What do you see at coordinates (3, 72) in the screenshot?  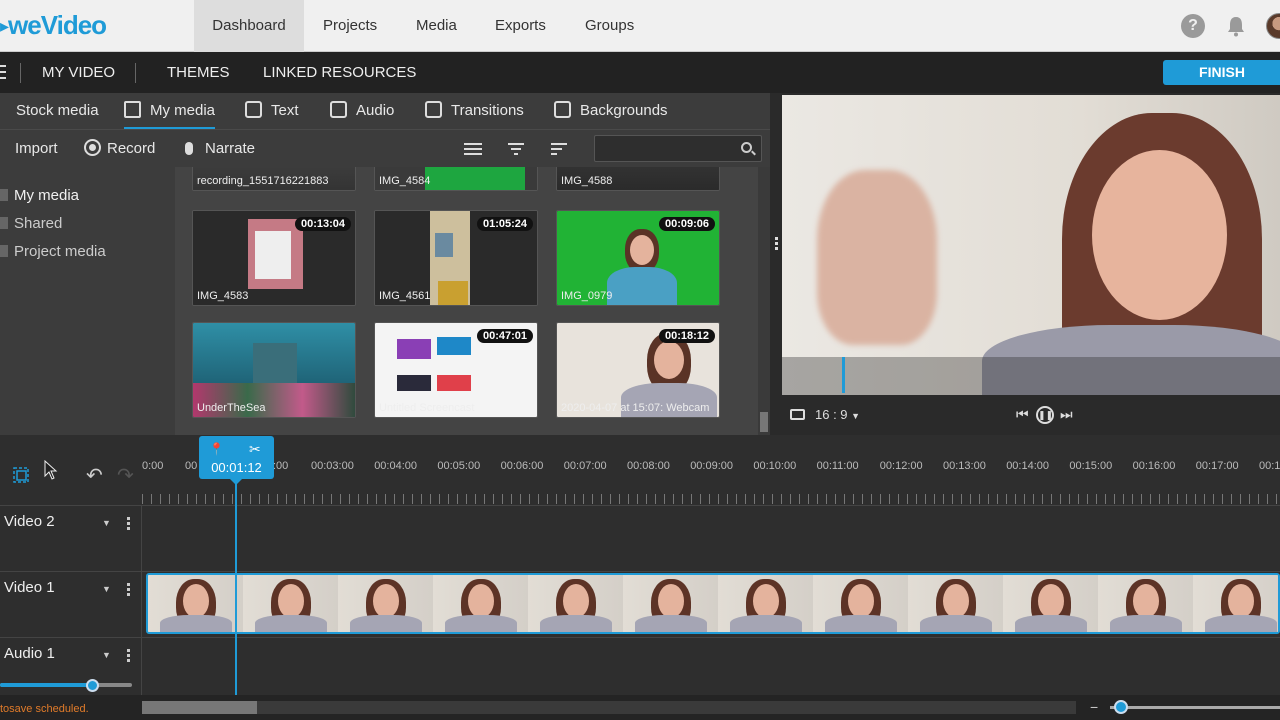 I see `hamburger-menu-icon` at bounding box center [3, 72].